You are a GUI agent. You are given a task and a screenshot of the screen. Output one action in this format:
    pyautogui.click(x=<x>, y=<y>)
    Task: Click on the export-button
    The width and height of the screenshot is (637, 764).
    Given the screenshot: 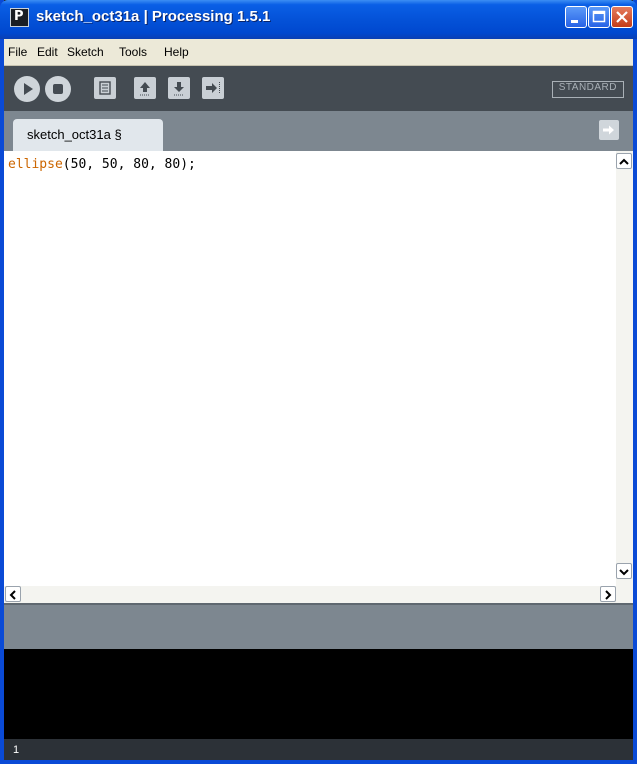 What is the action you would take?
    pyautogui.click(x=213, y=88)
    